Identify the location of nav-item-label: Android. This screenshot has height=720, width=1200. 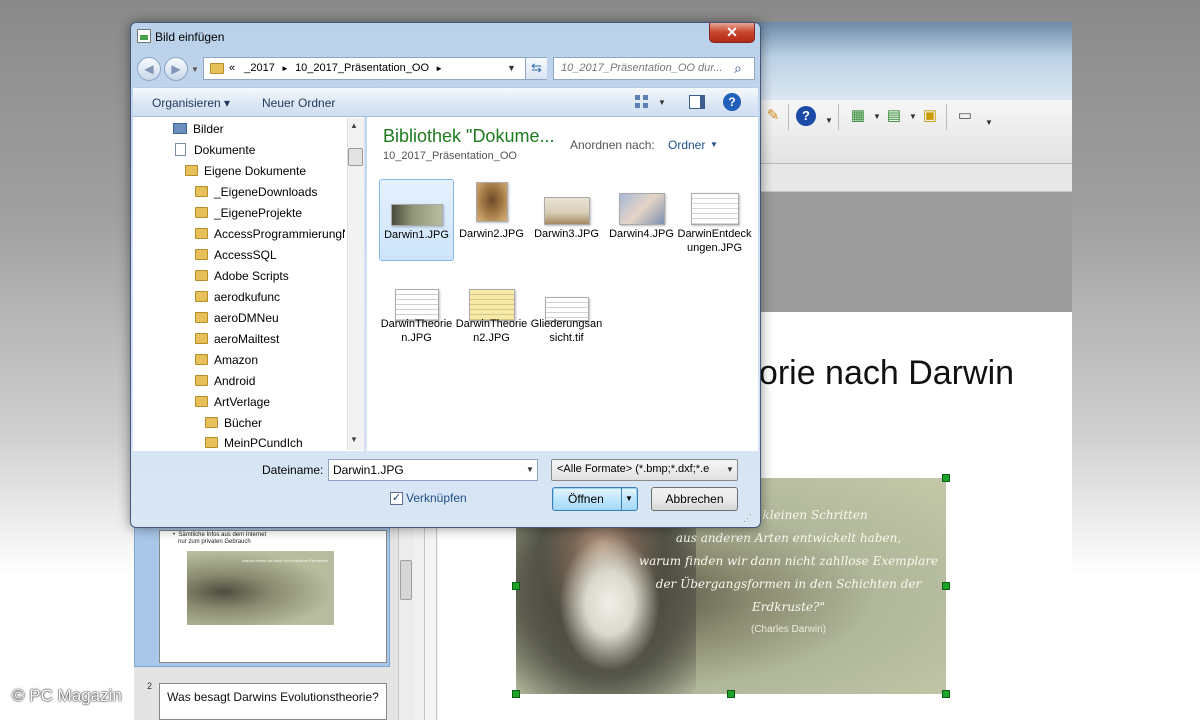
(235, 381).